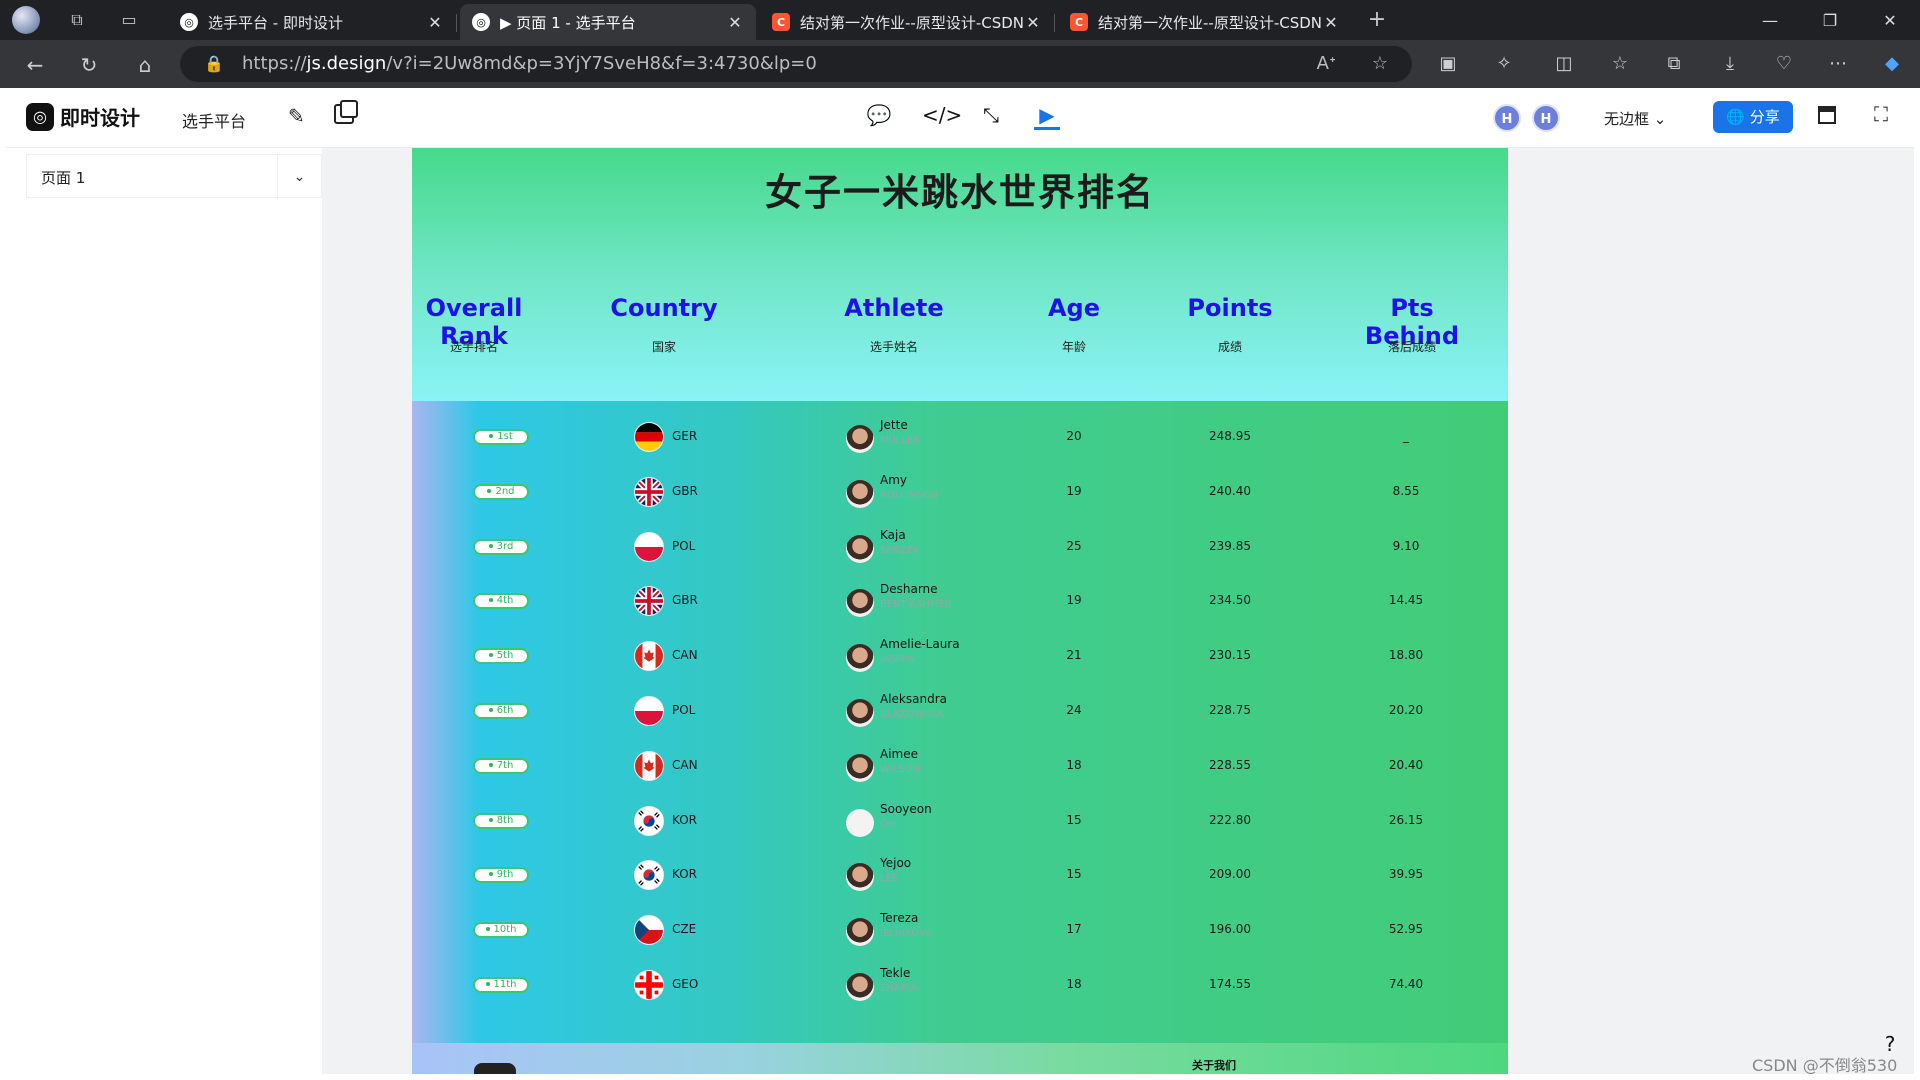  I want to click on column-sub-age: 年龄, so click(1073, 347).